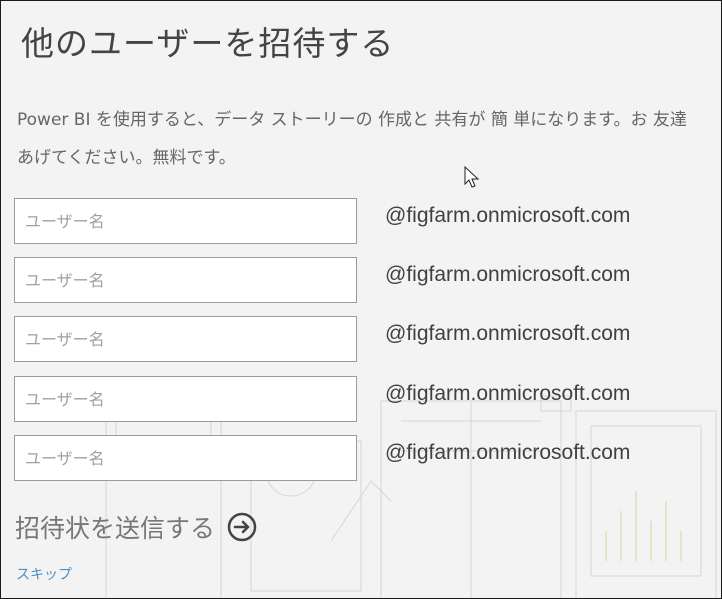 The height and width of the screenshot is (599, 722). Describe the element at coordinates (115, 528) in the screenshot. I see `send-invitations-label: 招待状を送信する` at that location.